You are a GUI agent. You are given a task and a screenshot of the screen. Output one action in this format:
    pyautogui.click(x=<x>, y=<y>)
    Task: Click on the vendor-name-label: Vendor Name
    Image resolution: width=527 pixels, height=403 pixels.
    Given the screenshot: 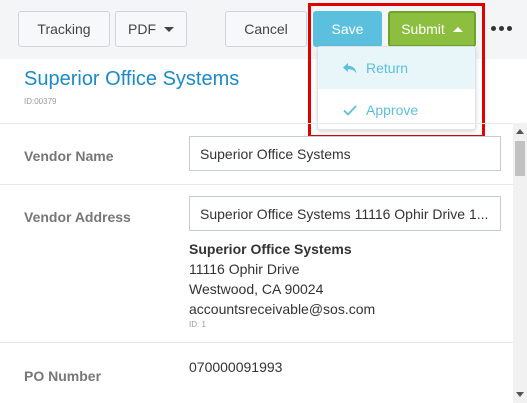 What is the action you would take?
    pyautogui.click(x=69, y=156)
    